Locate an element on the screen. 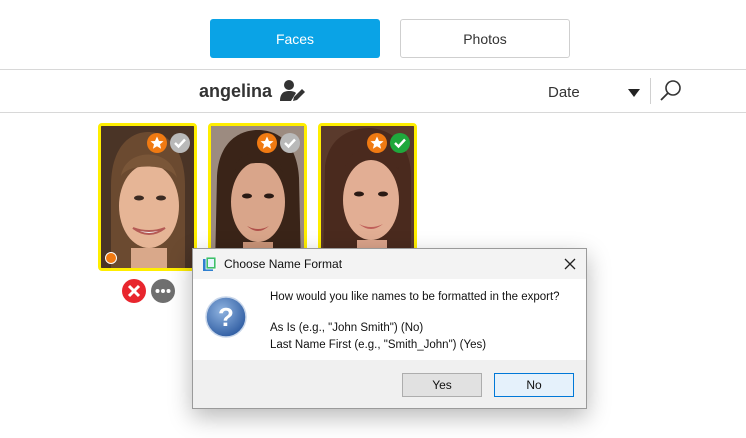 The height and width of the screenshot is (438, 746). dialog-option-as-is: As Is (e.g., "John Smith") (No) is located at coordinates (347, 328).